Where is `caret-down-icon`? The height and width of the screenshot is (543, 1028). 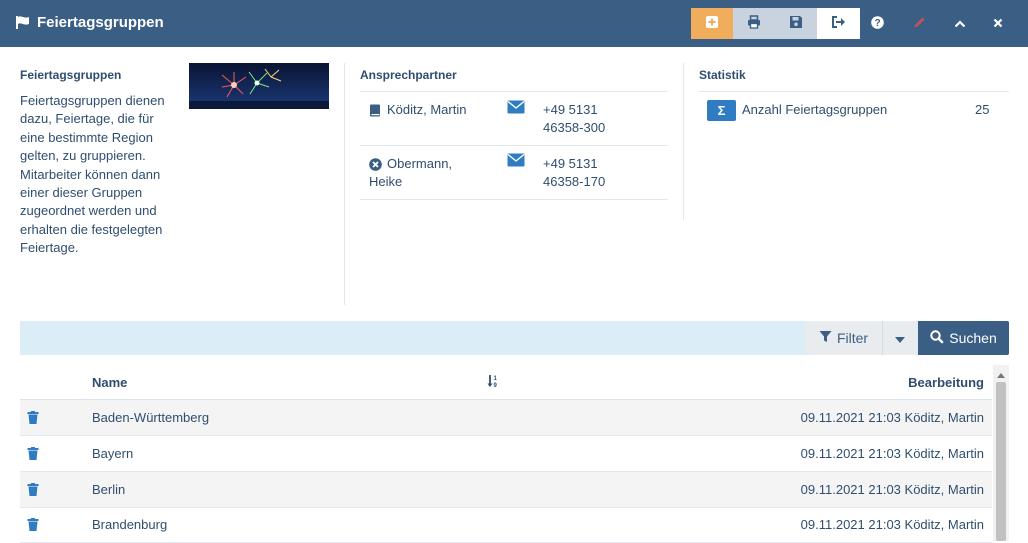
caret-down-icon is located at coordinates (900, 338).